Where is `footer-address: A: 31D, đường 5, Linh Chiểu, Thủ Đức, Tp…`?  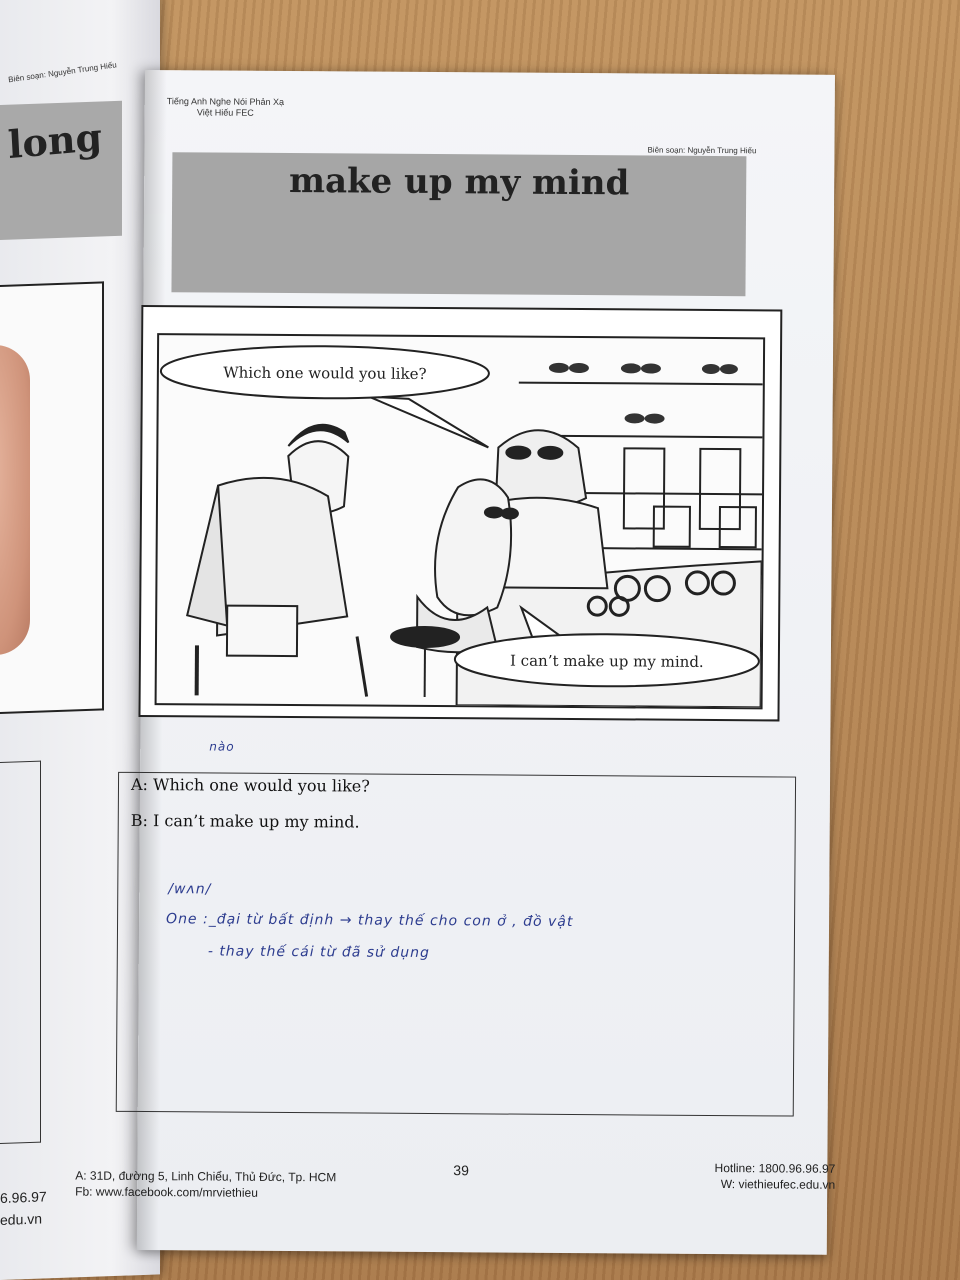
footer-address: A: 31D, đường 5, Linh Chiểu, Thủ Đức, Tp… is located at coordinates (205, 1185).